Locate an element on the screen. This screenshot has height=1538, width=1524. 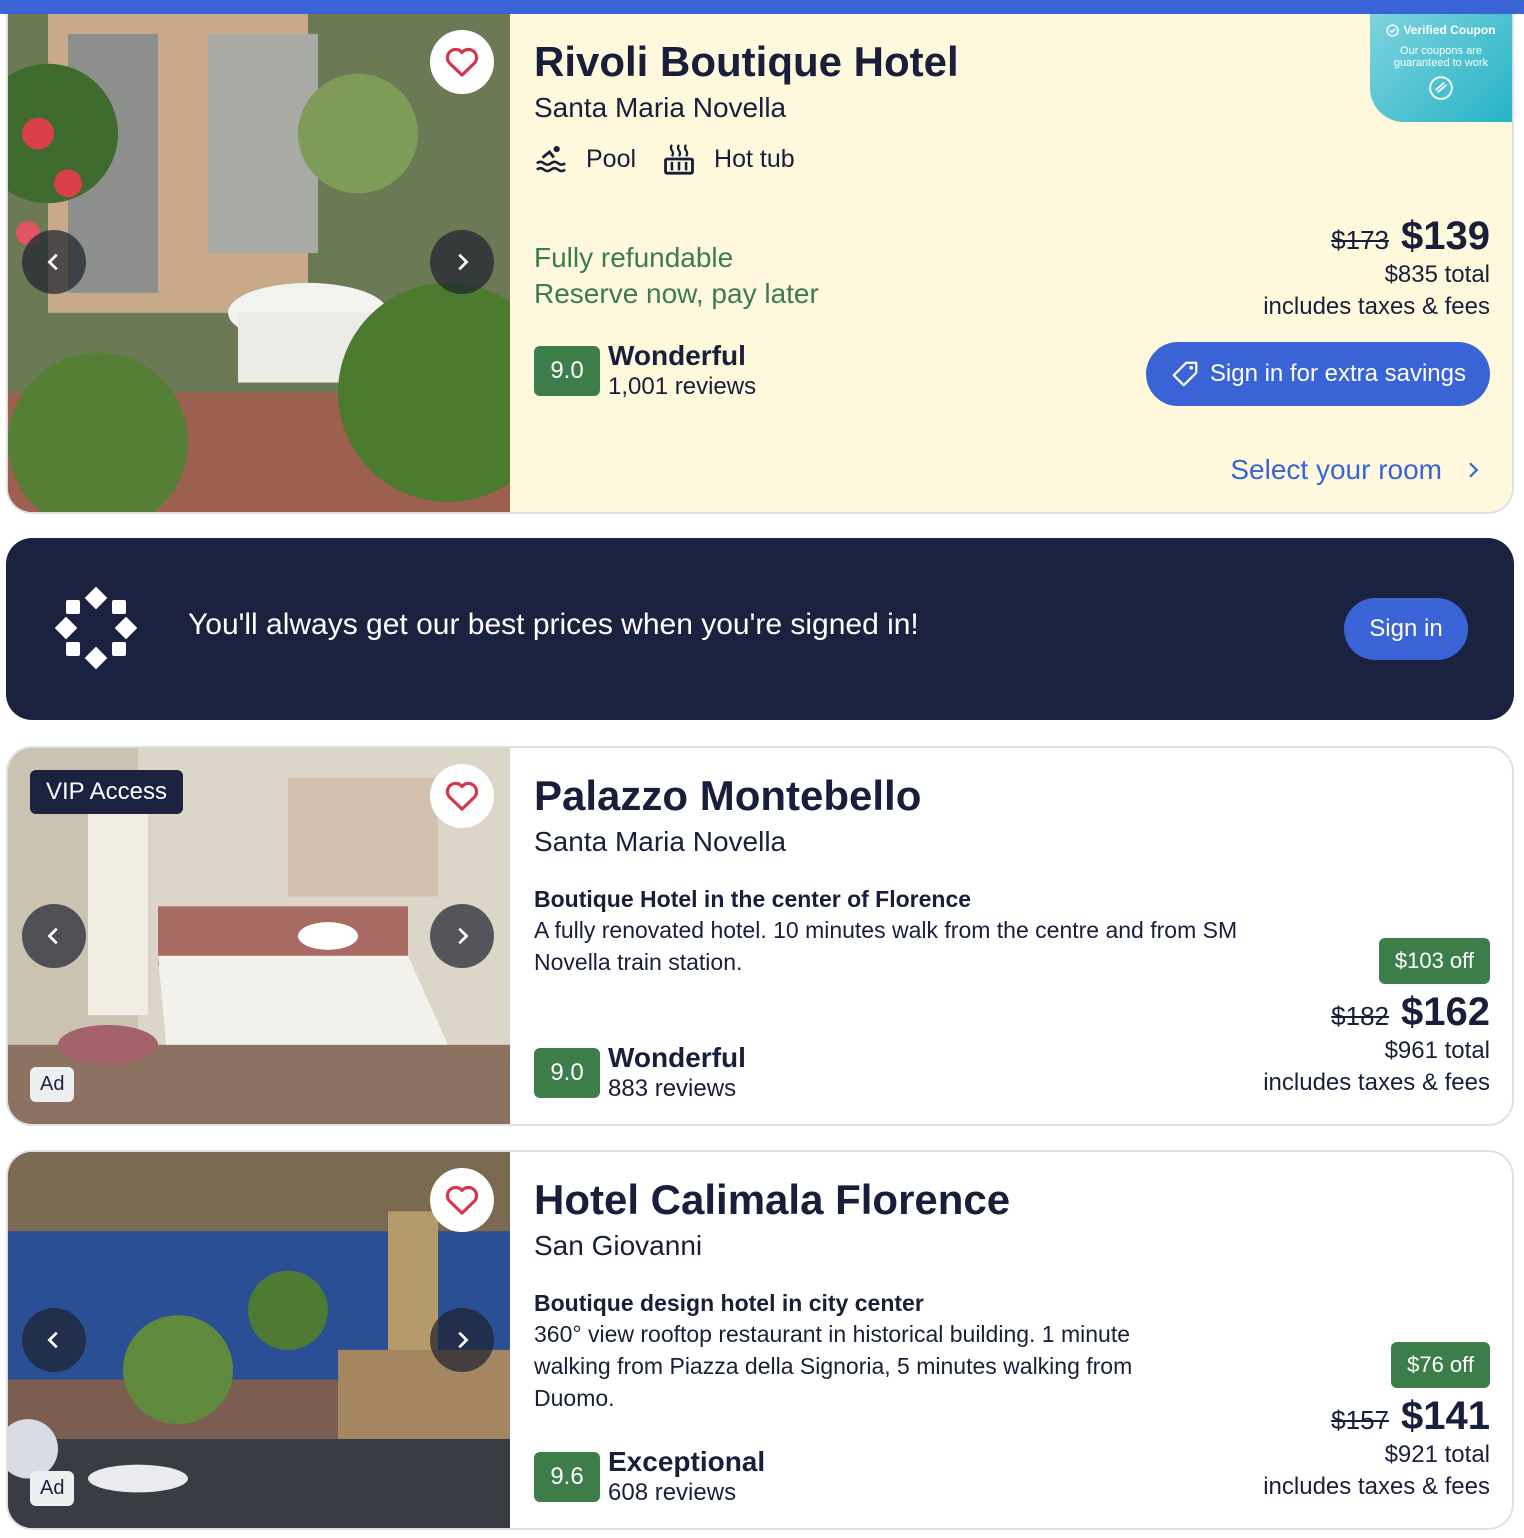
select-room-link: Select your room is located at coordinates (1356, 470).